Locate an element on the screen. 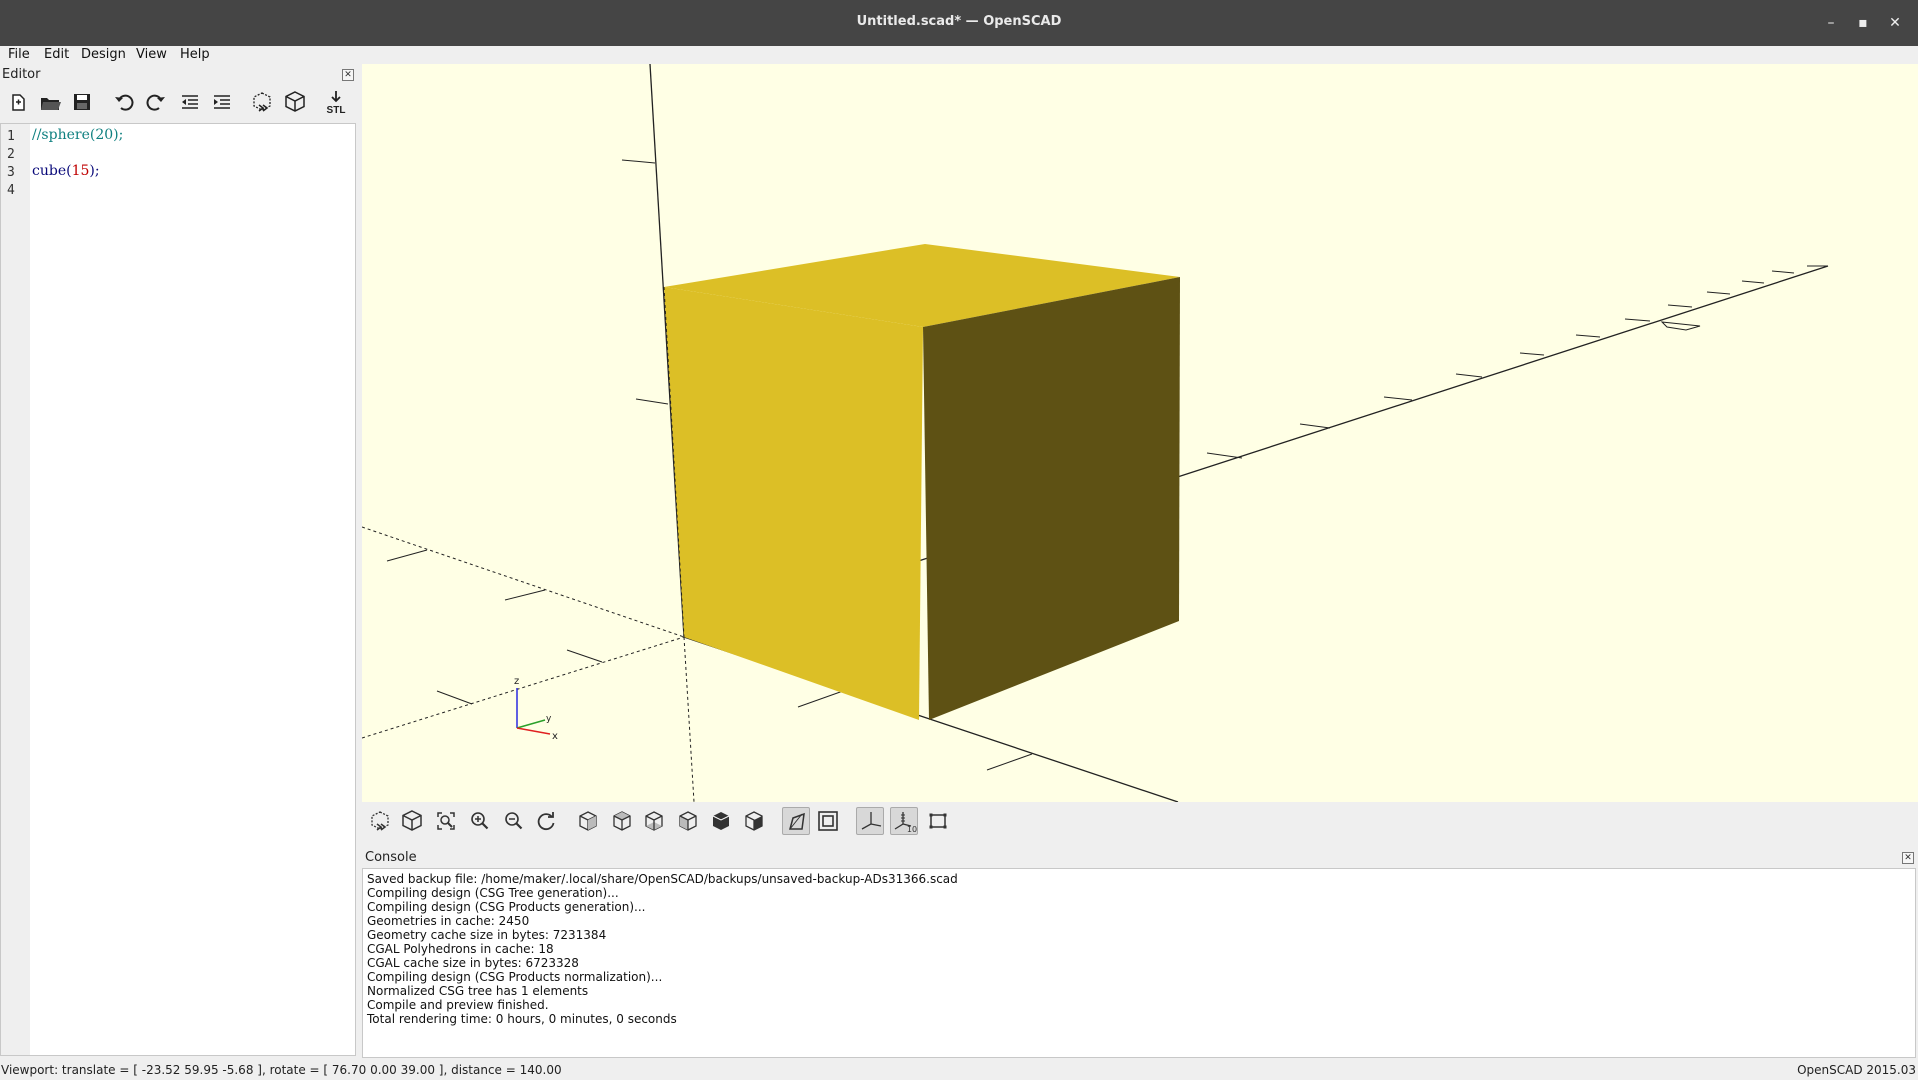 This screenshot has height=1080, width=1918. editor-title: Editor is located at coordinates (21, 74).